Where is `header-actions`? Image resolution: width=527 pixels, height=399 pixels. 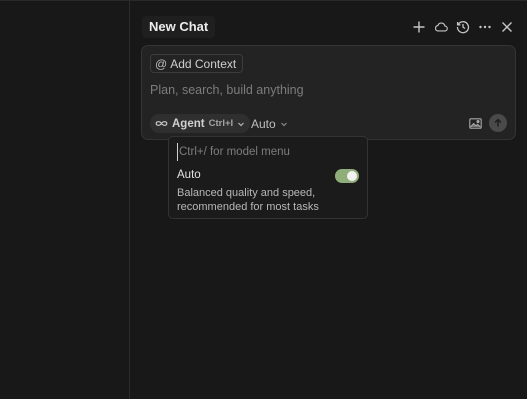 header-actions is located at coordinates (463, 27).